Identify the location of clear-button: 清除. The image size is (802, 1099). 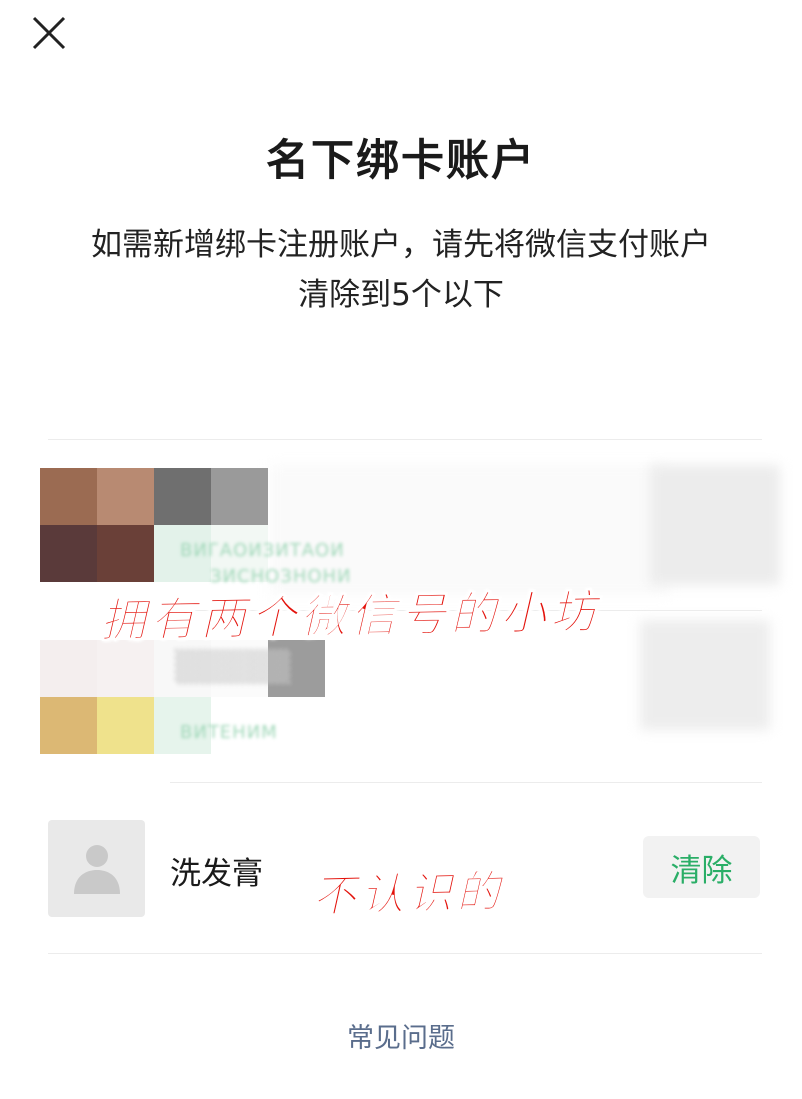
(701, 867).